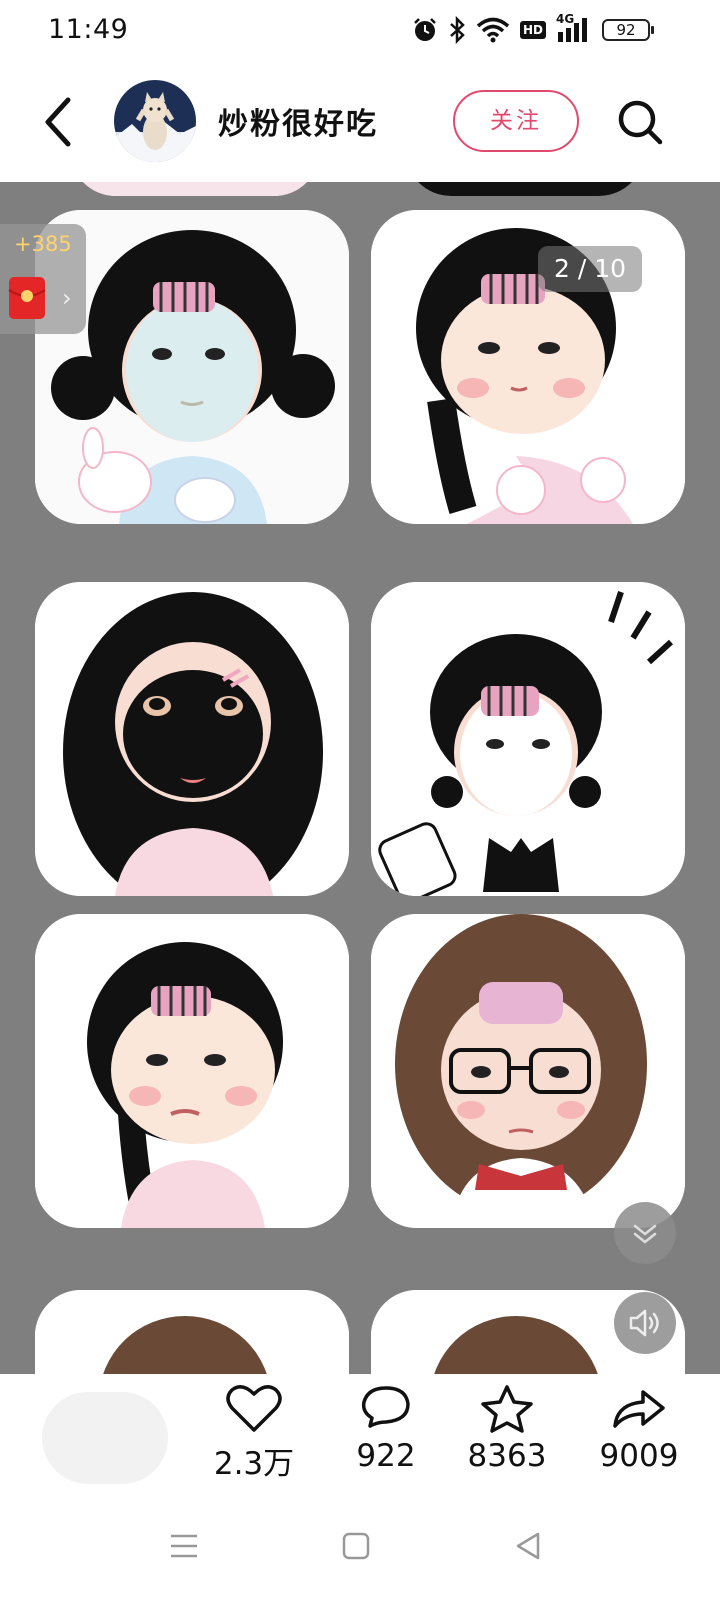 This screenshot has width=720, height=1600. What do you see at coordinates (628, 30) in the screenshot?
I see `battery-icon: 92` at bounding box center [628, 30].